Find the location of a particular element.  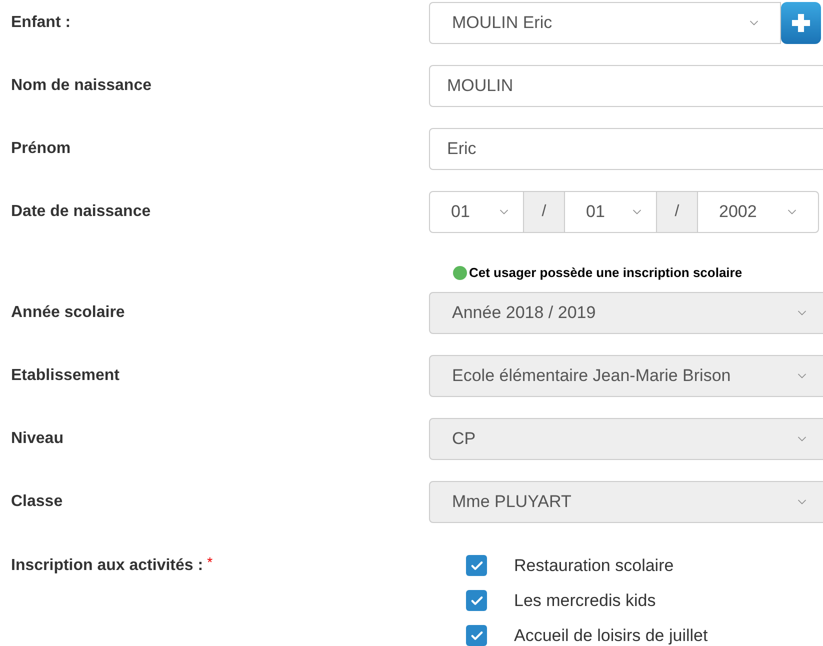

status-note: Cet usager possède une inscription scolaire is located at coordinates (605, 273).